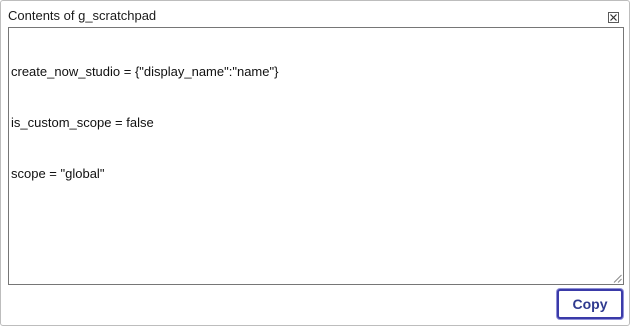 Image resolution: width=630 pixels, height=326 pixels. Describe the element at coordinates (58, 173) in the screenshot. I see `textarea-line: scope = "global"` at that location.